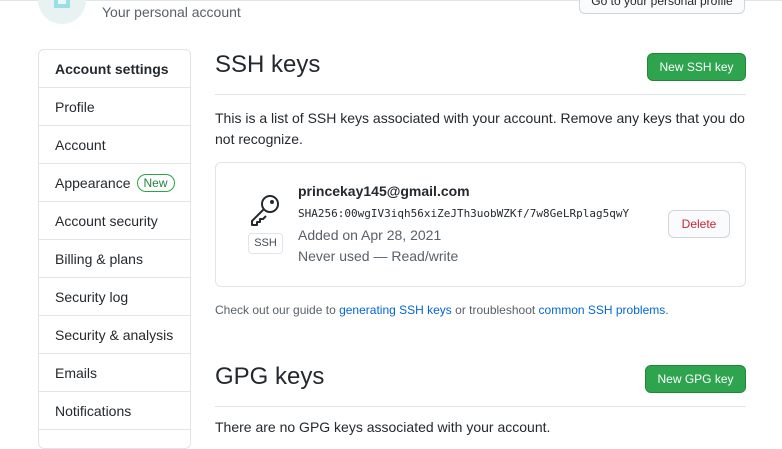 The height and width of the screenshot is (449, 782). Describe the element at coordinates (114, 373) in the screenshot. I see `sidebar-item-emails: Emails` at that location.